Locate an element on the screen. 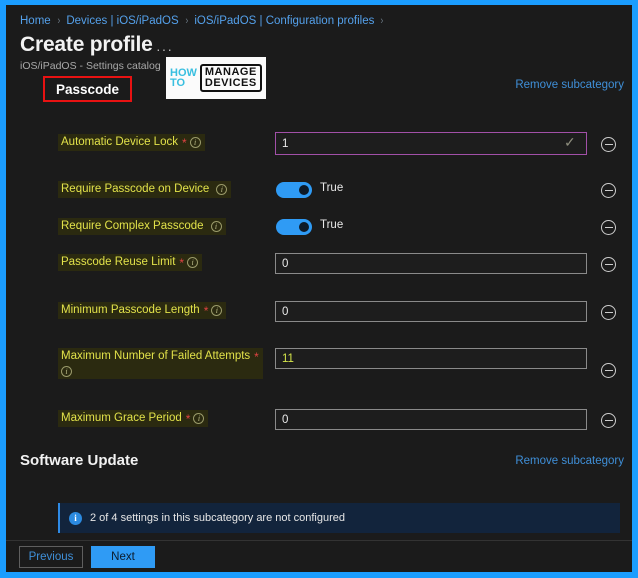  remove-subcategory-passcode-link: Remove subcategory is located at coordinates (569, 85).